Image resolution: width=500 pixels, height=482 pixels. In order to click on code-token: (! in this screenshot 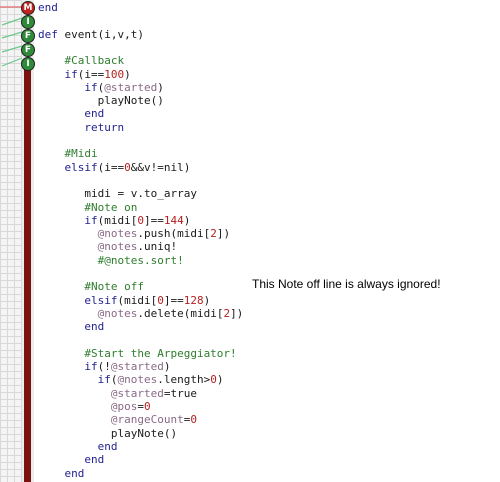, I will do `click(104, 367)`.